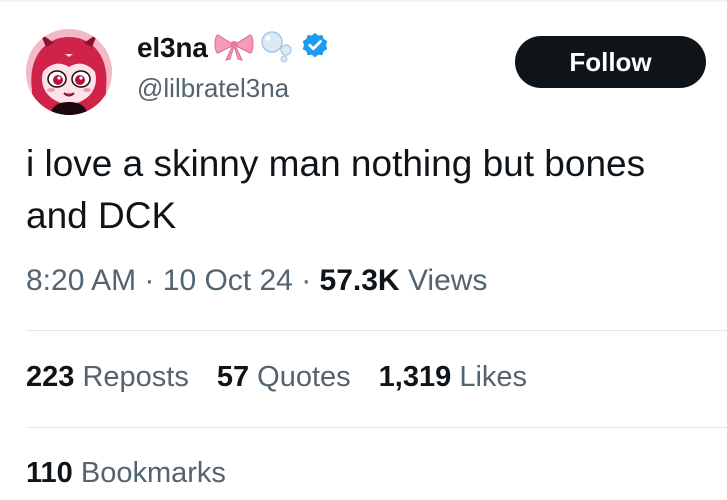 The image size is (727, 500). What do you see at coordinates (233, 377) in the screenshot?
I see `quotes-count: 57` at bounding box center [233, 377].